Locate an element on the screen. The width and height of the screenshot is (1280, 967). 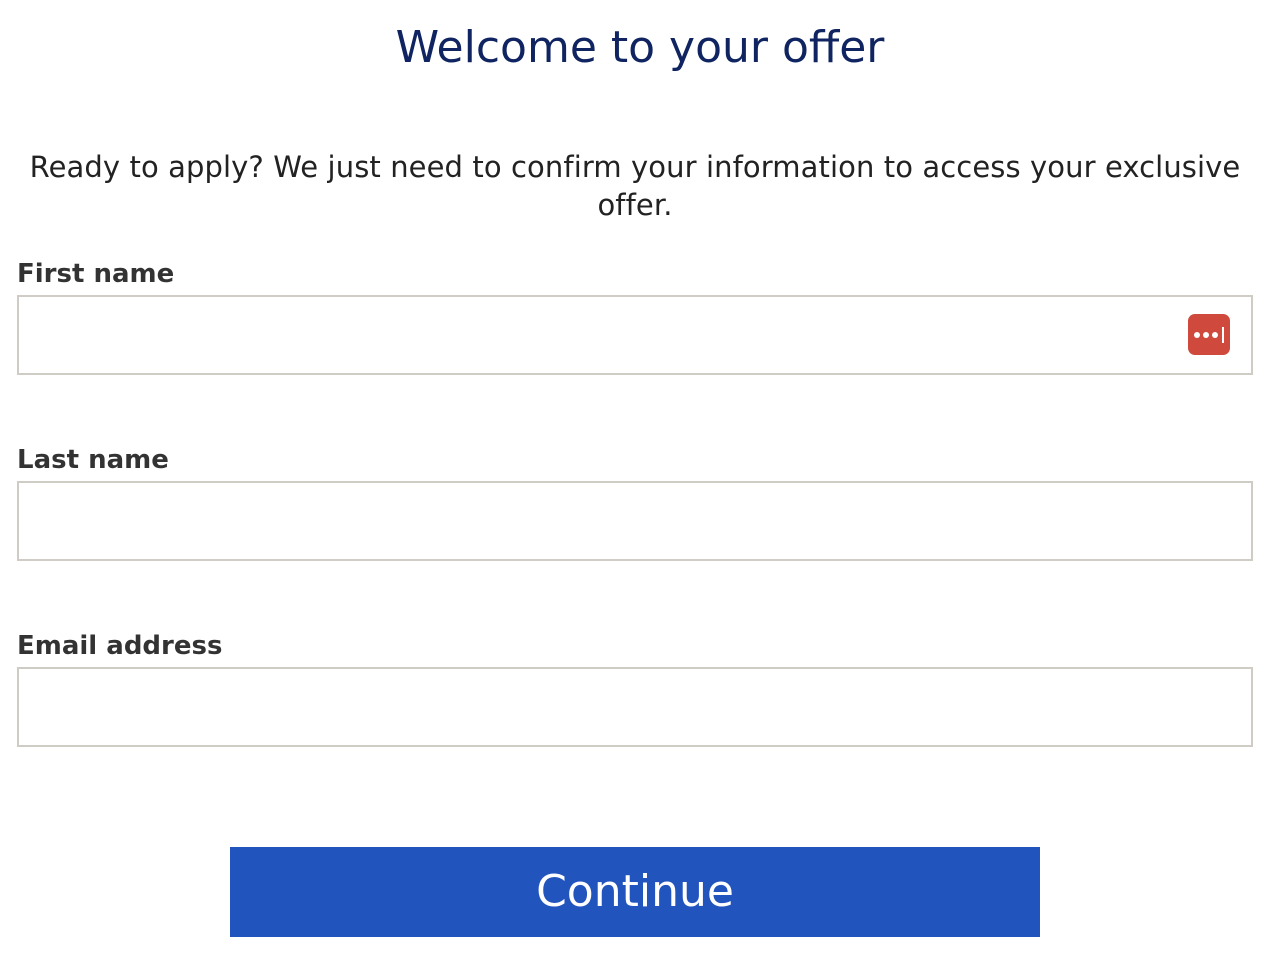
cursor-icon is located at coordinates (1223, 334).